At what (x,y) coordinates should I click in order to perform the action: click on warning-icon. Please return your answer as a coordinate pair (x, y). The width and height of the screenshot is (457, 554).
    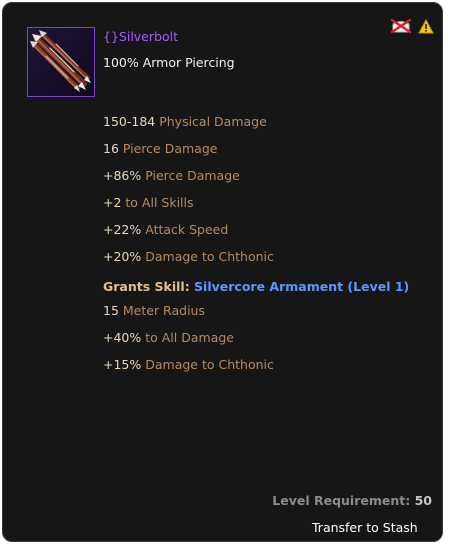
    Looking at the image, I should click on (426, 28).